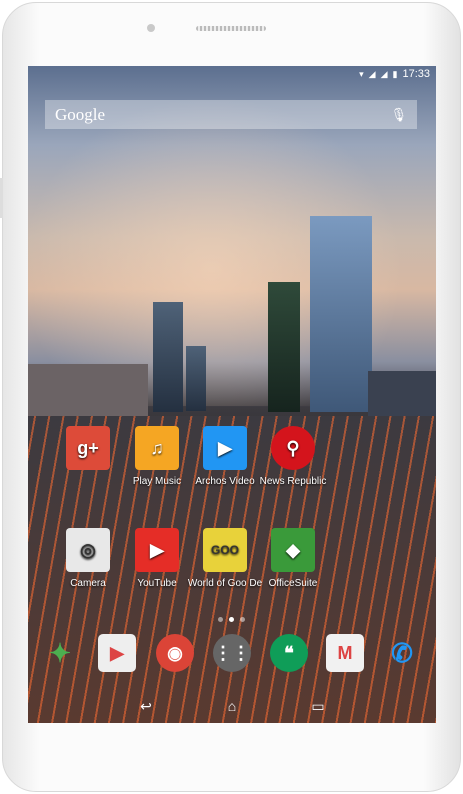  Describe the element at coordinates (231, 619) in the screenshot. I see `page-indicator` at that location.